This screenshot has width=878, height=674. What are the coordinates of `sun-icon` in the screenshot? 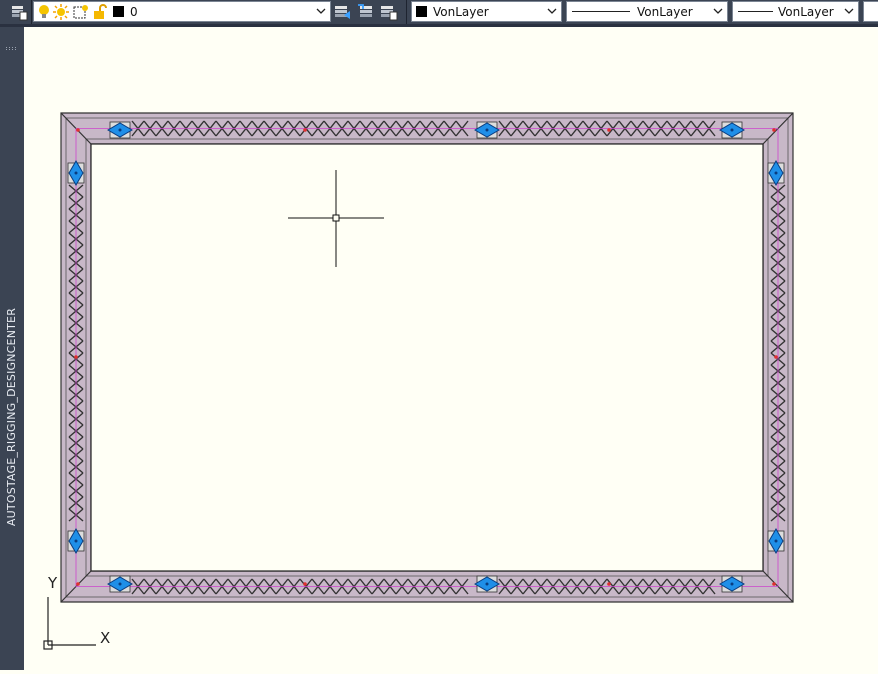 It's located at (61, 13).